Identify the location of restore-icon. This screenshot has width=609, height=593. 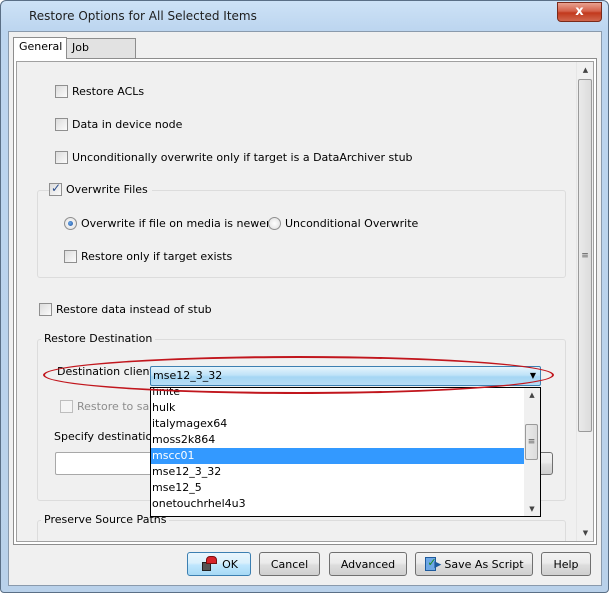
(209, 564).